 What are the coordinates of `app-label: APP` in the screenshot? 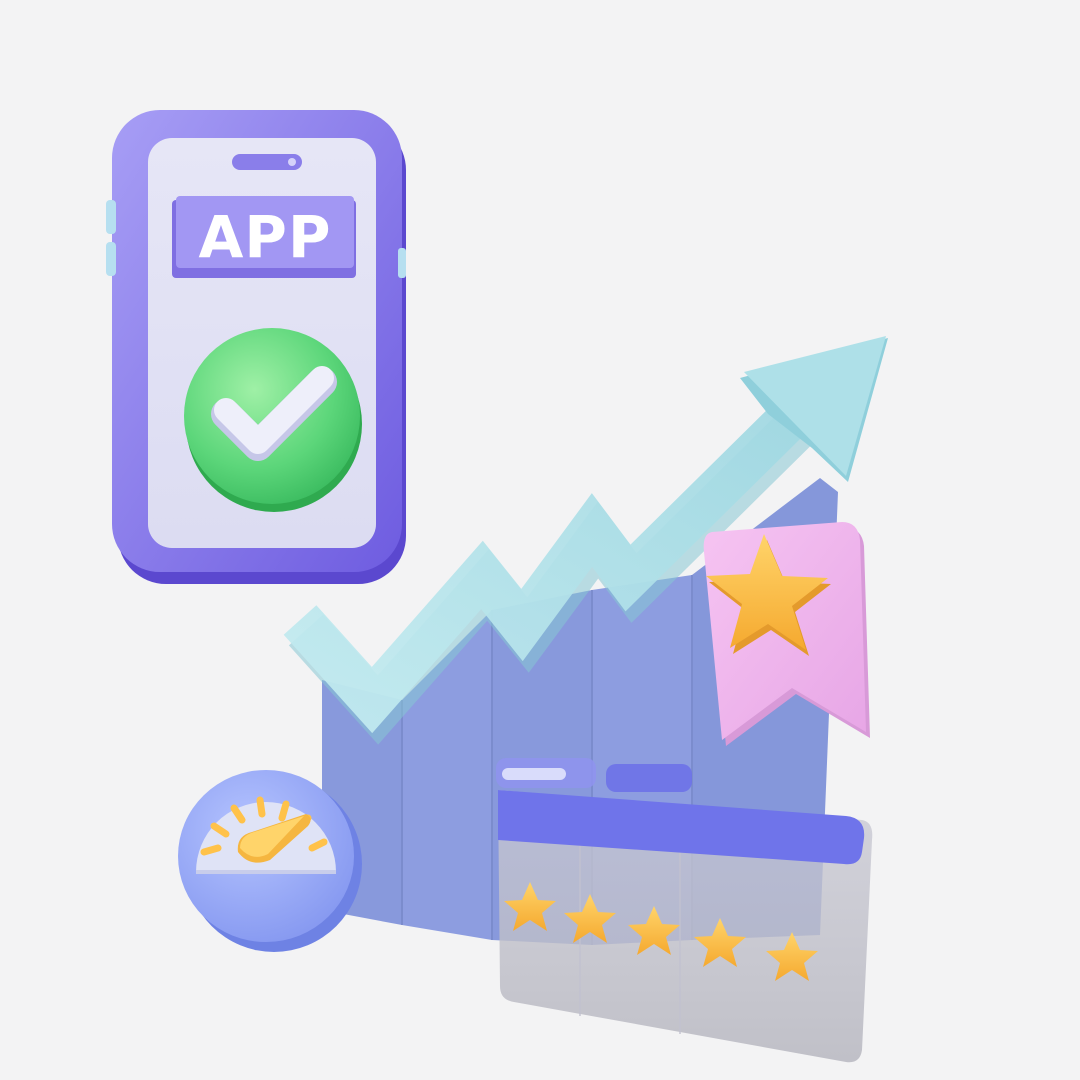 It's located at (265, 237).